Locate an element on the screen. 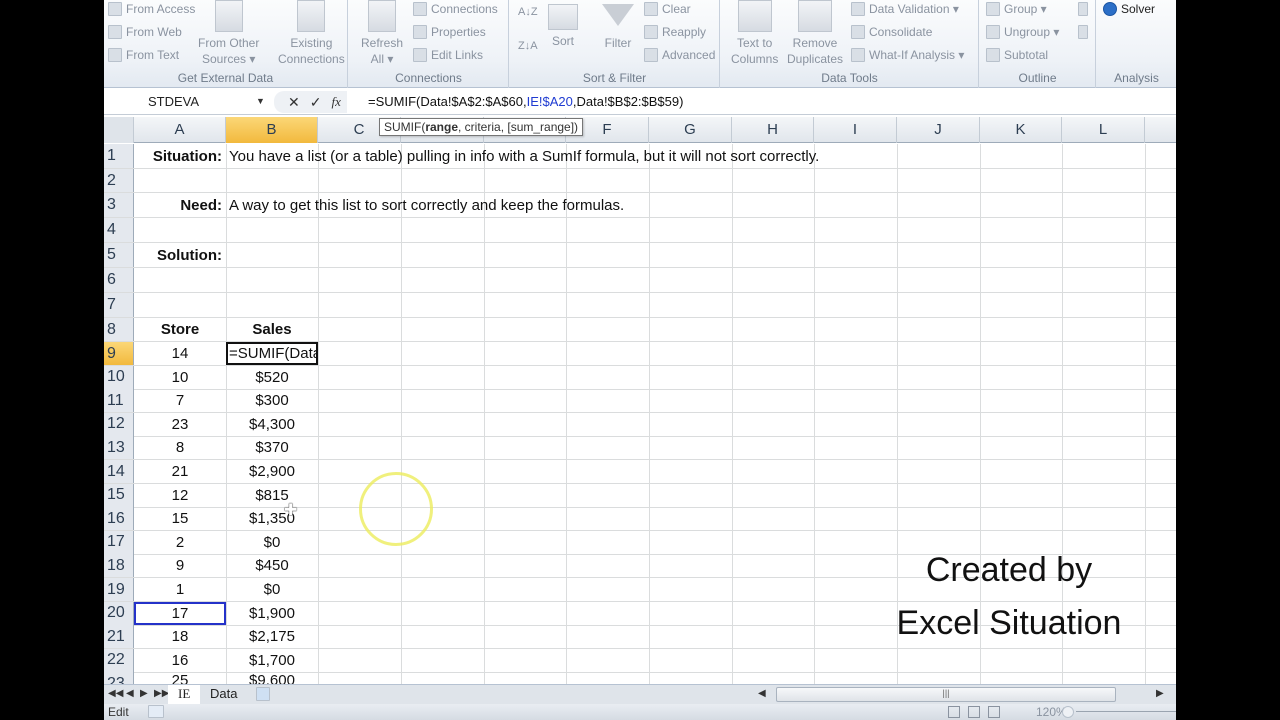 The height and width of the screenshot is (720, 1280). row-header-17: 17 is located at coordinates (119, 542).